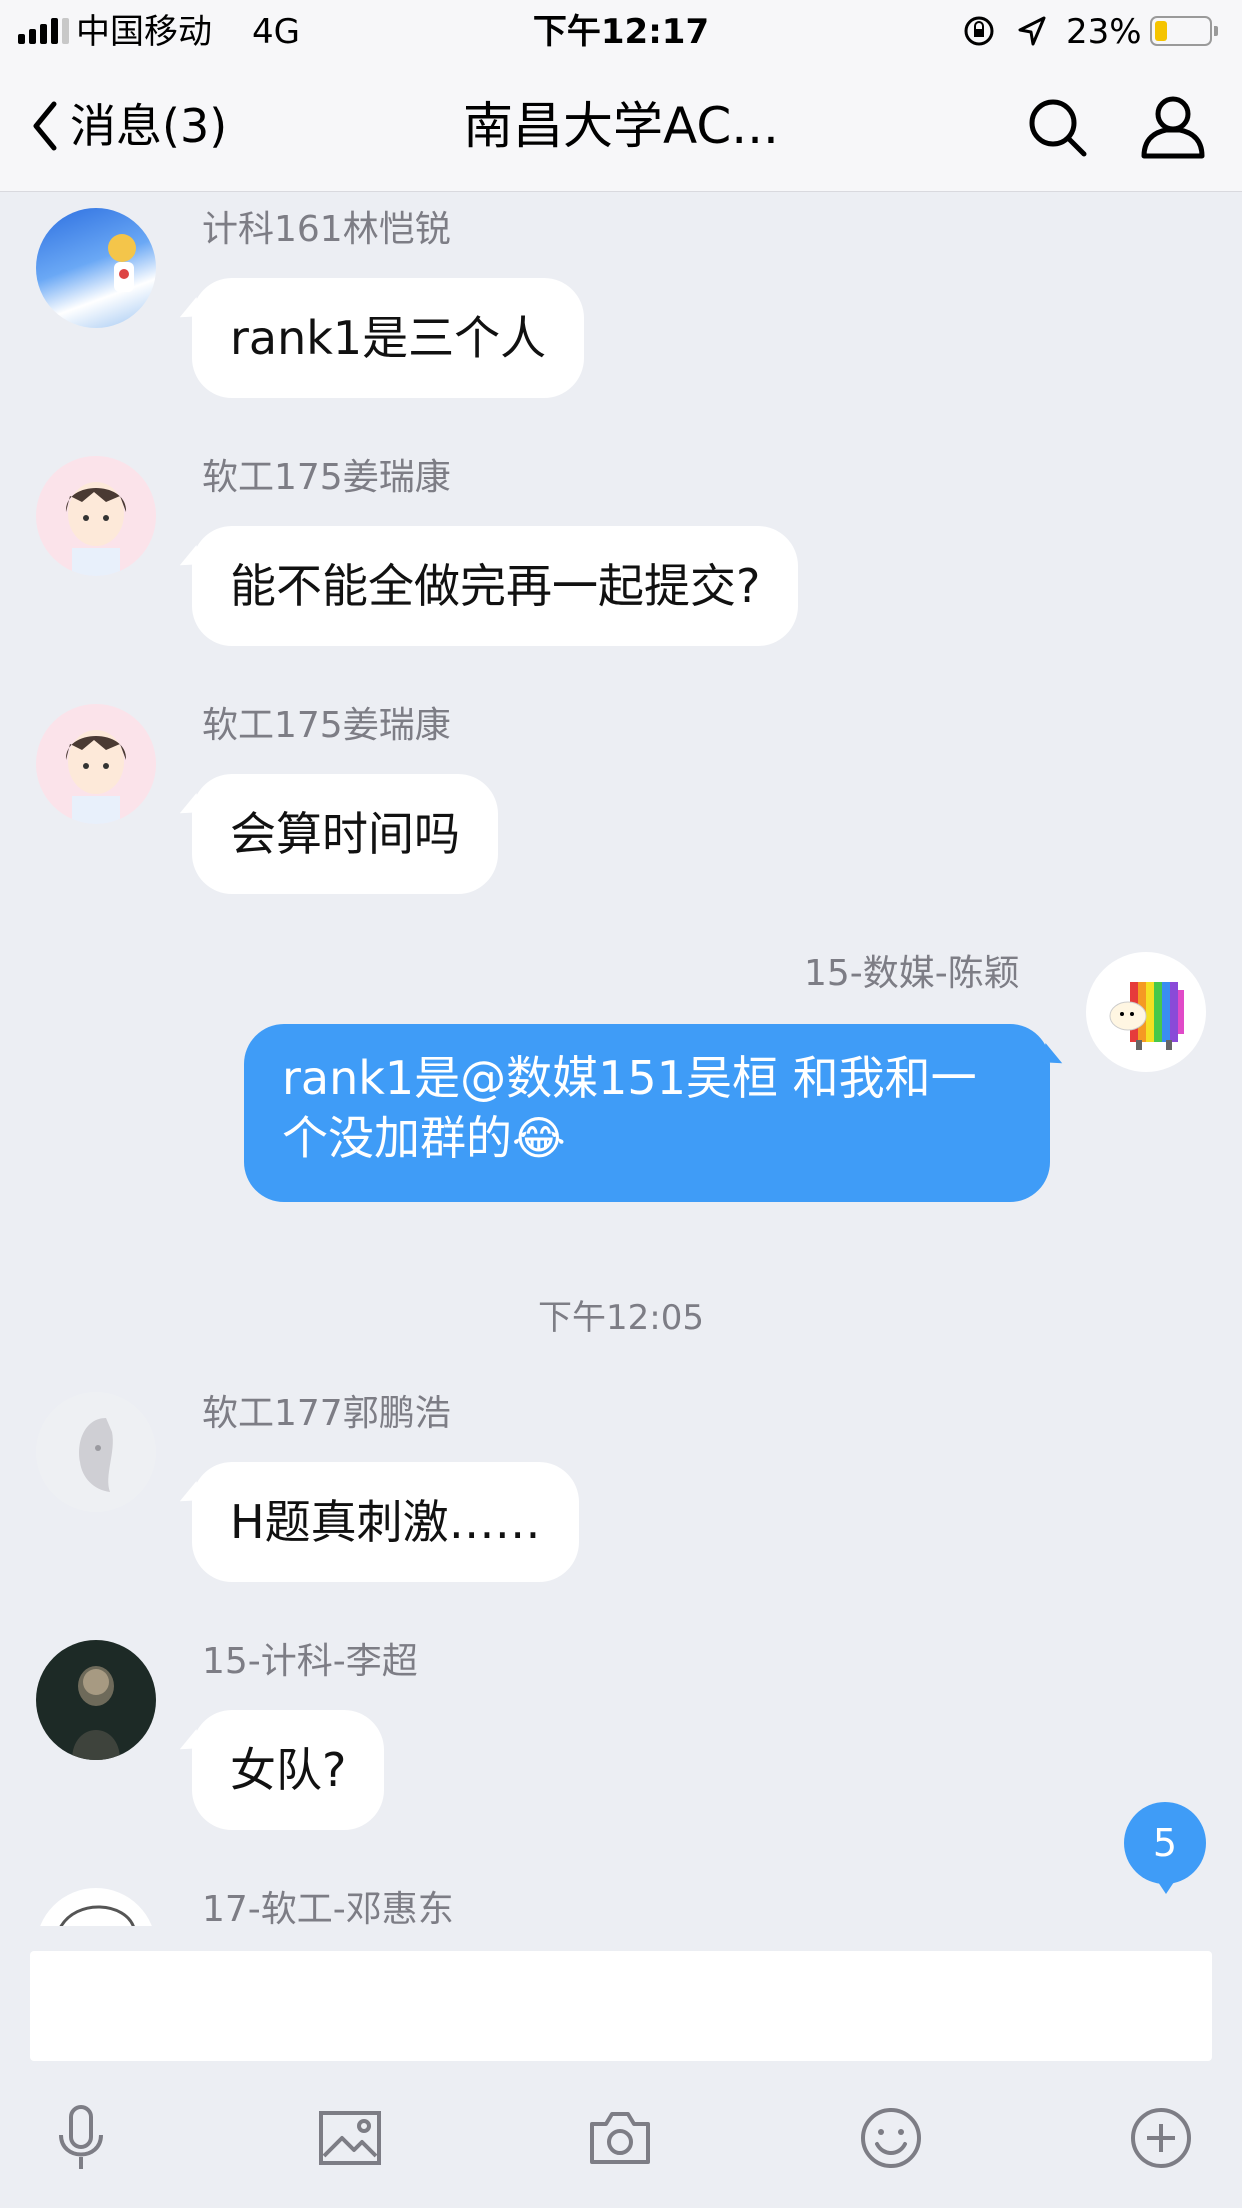  I want to click on search-button, so click(1058, 130).